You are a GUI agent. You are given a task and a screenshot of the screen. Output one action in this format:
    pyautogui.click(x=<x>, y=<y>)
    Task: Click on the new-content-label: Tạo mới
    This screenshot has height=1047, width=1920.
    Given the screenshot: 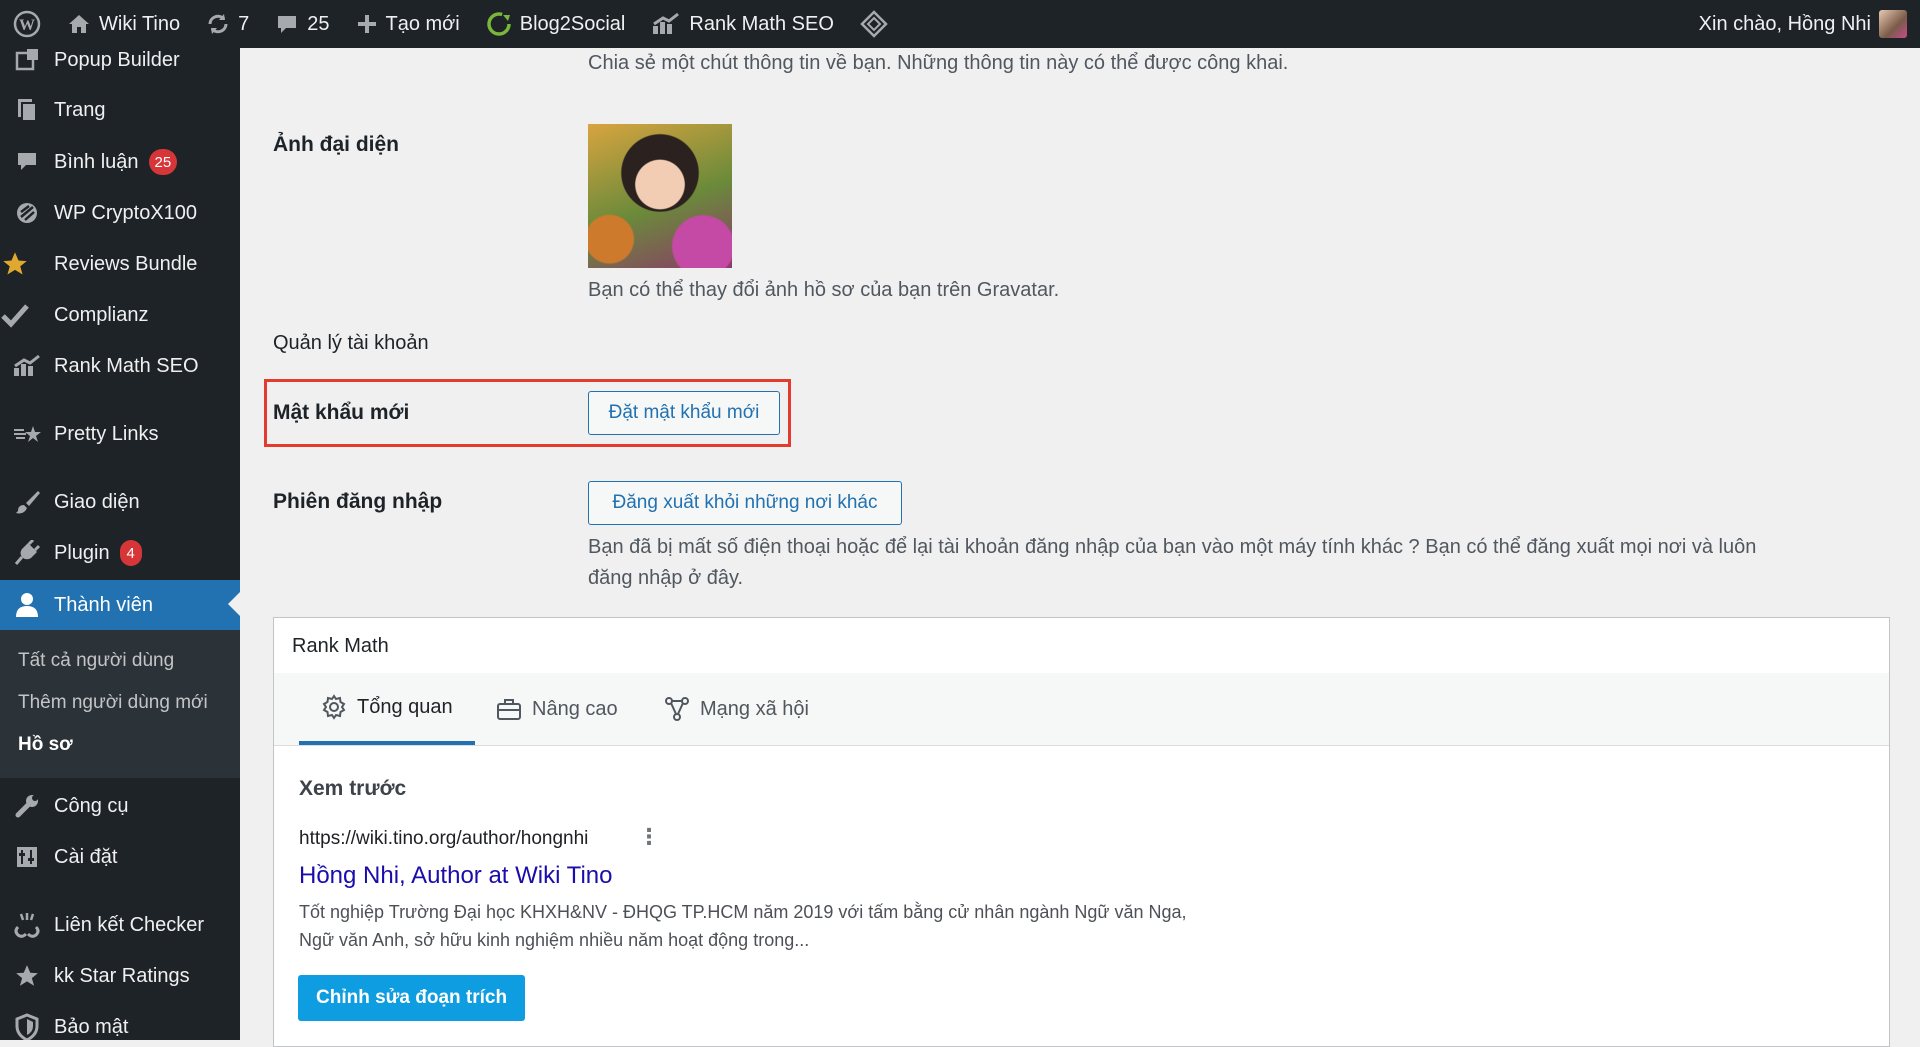 What is the action you would take?
    pyautogui.click(x=422, y=23)
    